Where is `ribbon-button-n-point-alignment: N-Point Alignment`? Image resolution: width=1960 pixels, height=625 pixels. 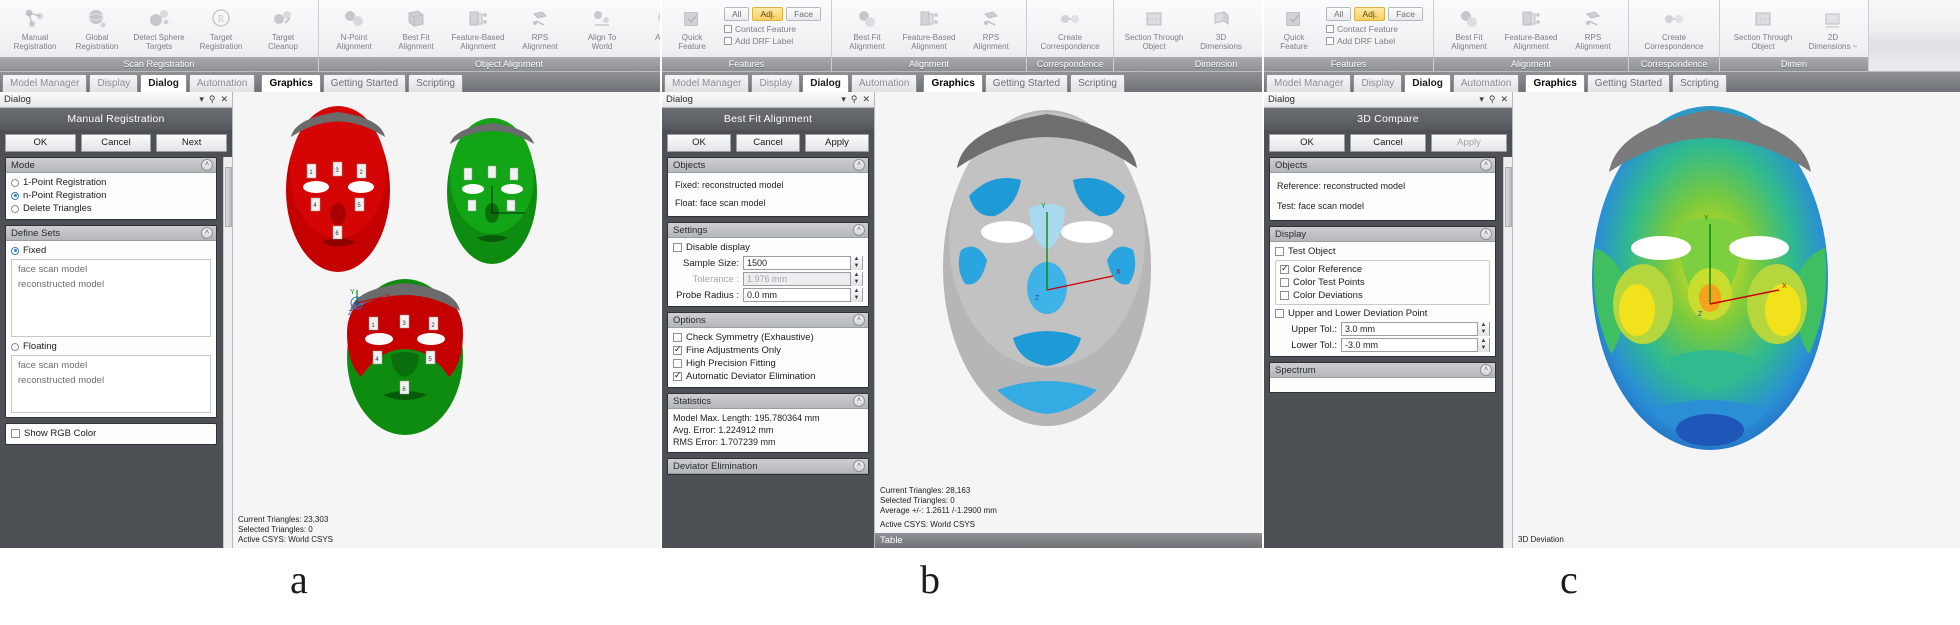 ribbon-button-n-point-alignment: N-Point Alignment is located at coordinates (354, 27).